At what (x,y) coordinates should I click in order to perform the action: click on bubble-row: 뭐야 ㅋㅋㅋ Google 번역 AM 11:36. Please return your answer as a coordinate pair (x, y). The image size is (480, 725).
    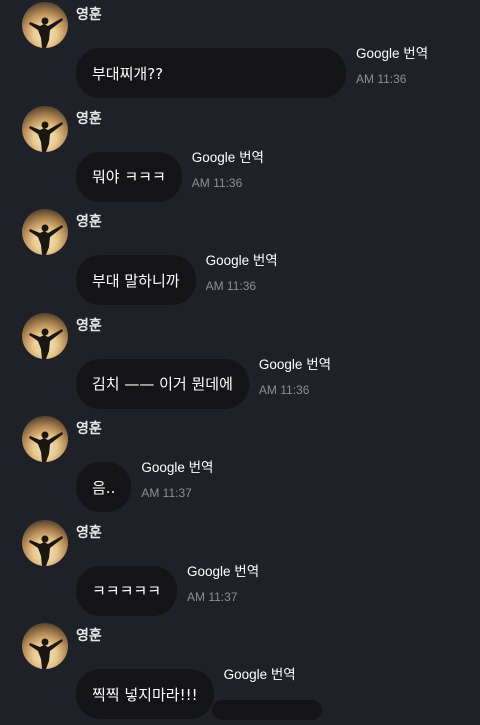
    Looking at the image, I should click on (170, 176).